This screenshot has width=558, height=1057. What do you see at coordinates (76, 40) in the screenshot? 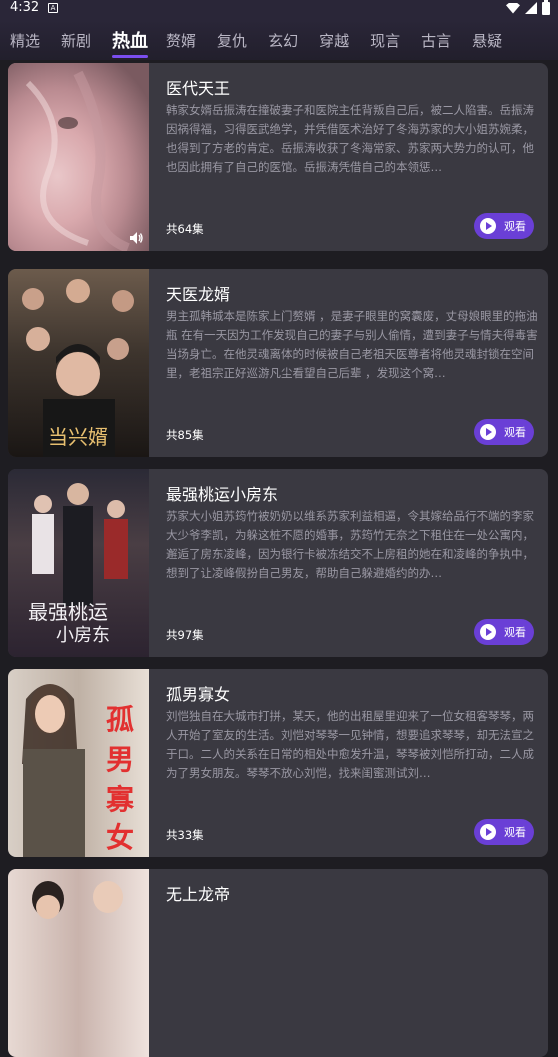
I see `tab-xinju: 新剧` at bounding box center [76, 40].